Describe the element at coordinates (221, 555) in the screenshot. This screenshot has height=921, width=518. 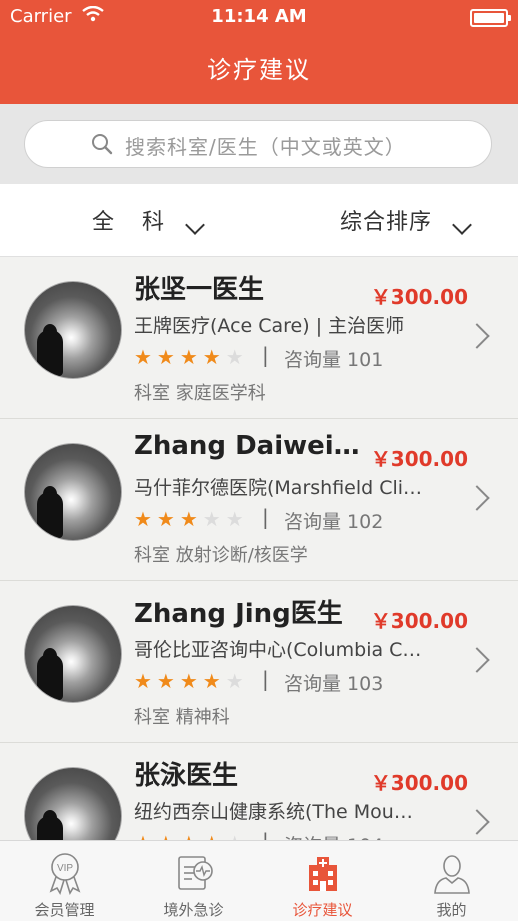
I see `doctor-department: 科室 放射诊断/核医学` at that location.